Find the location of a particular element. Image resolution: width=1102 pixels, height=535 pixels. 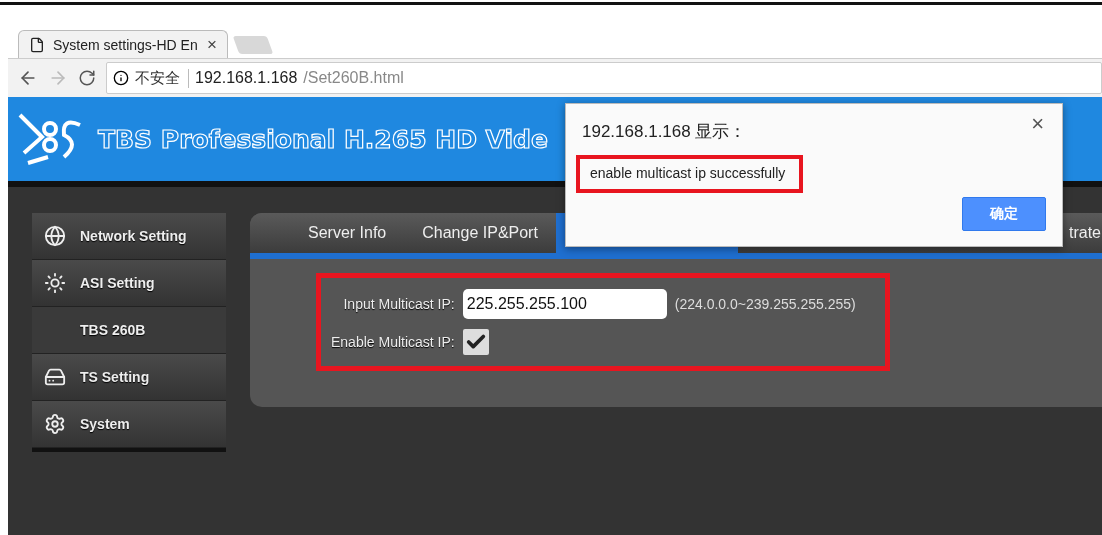

sidebar-item: TS Setting is located at coordinates (129, 377).